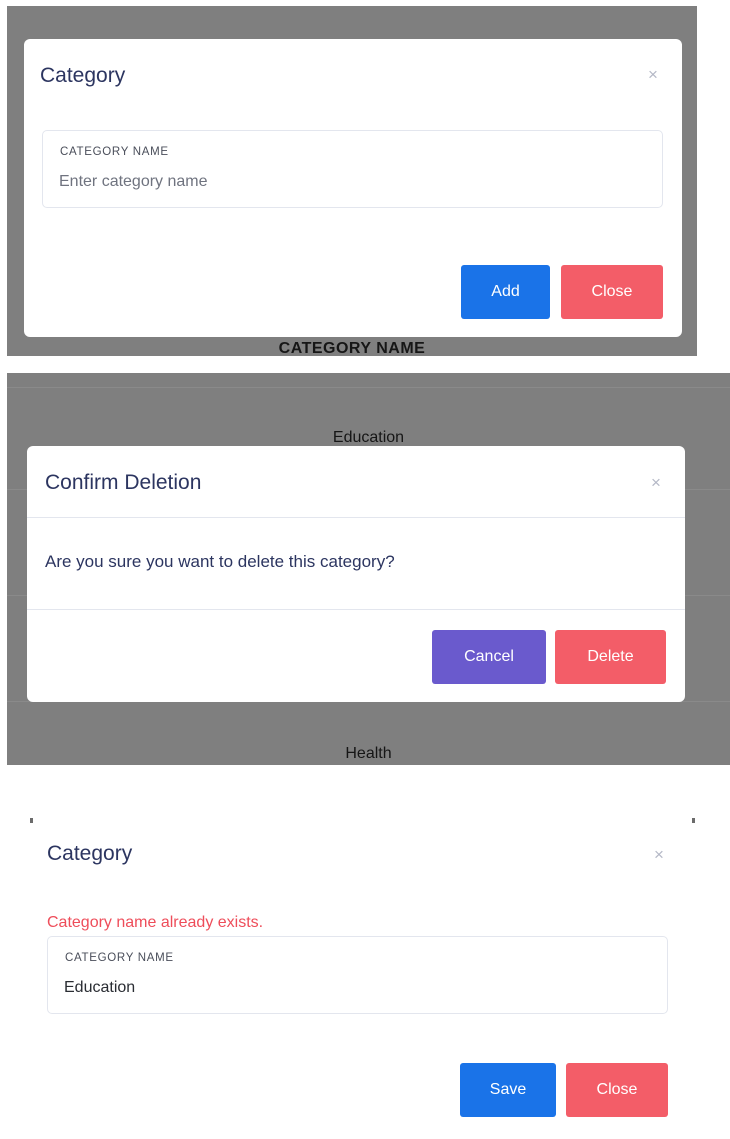 The height and width of the screenshot is (1139, 730). I want to click on header-divider, so click(356, 517).